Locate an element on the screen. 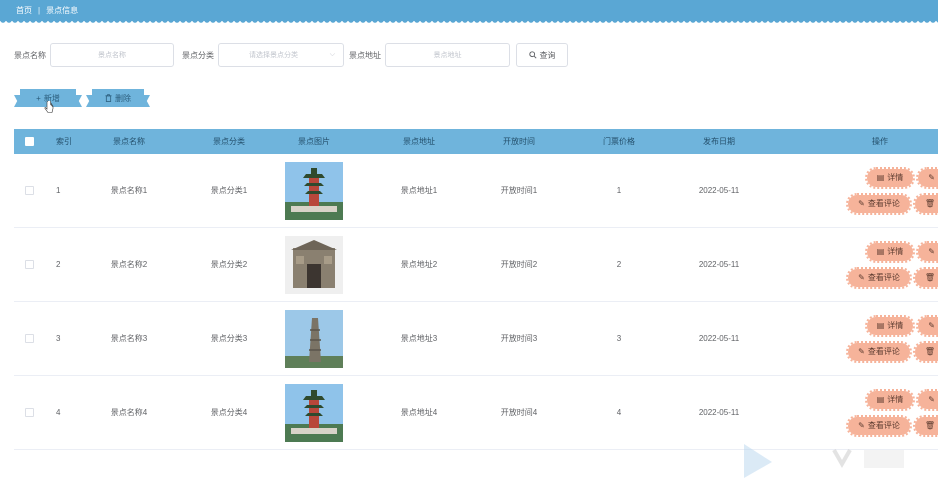 This screenshot has height=483, width=938. cell-open-time: 开放时间1 is located at coordinates (519, 190).